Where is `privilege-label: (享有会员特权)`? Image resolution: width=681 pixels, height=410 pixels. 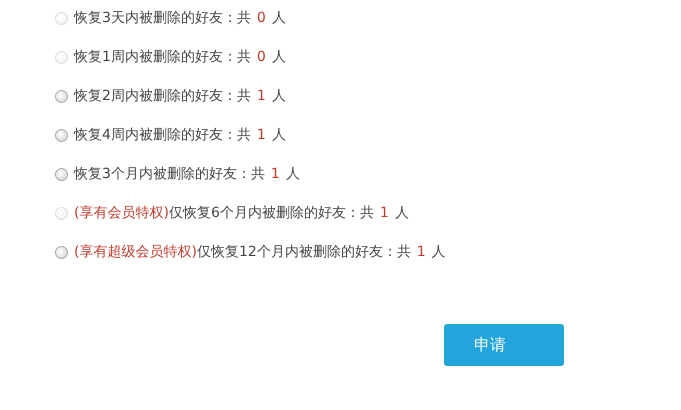
privilege-label: (享有会员特权) is located at coordinates (121, 213).